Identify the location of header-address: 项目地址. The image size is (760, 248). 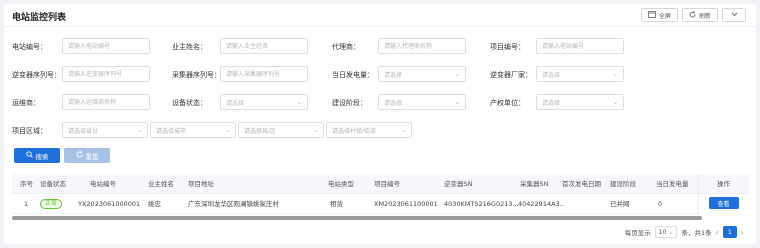
(201, 184).